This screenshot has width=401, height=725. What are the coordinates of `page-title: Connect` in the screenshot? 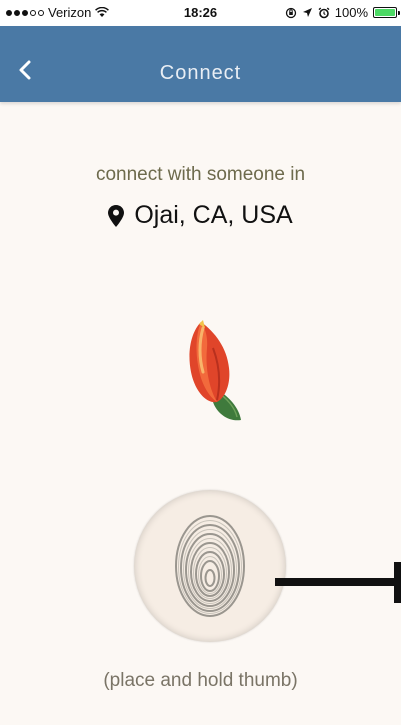 It's located at (200, 73).